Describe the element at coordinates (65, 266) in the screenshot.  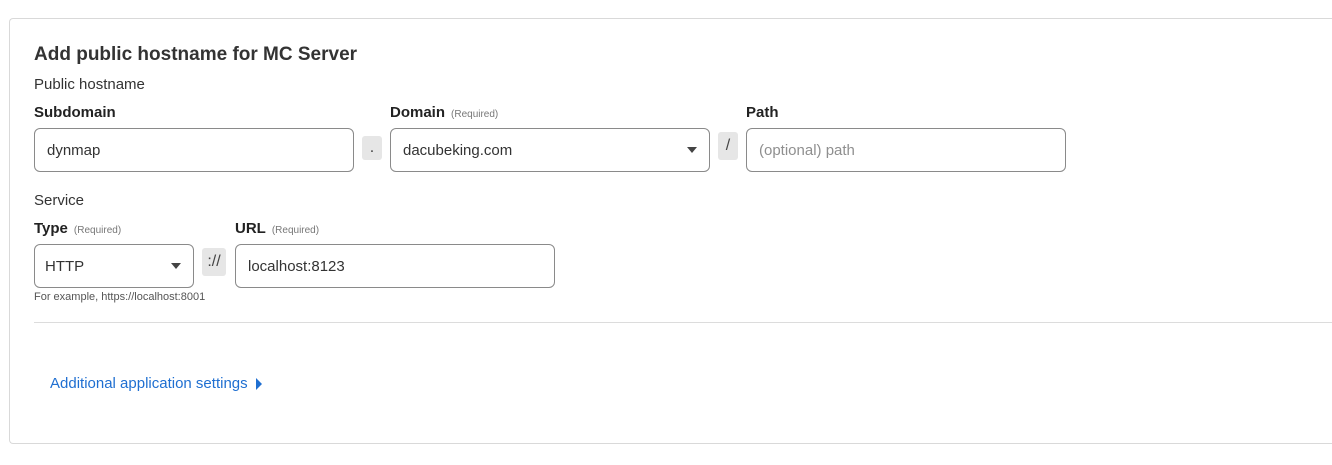
I see `type-value: HTTP` at that location.